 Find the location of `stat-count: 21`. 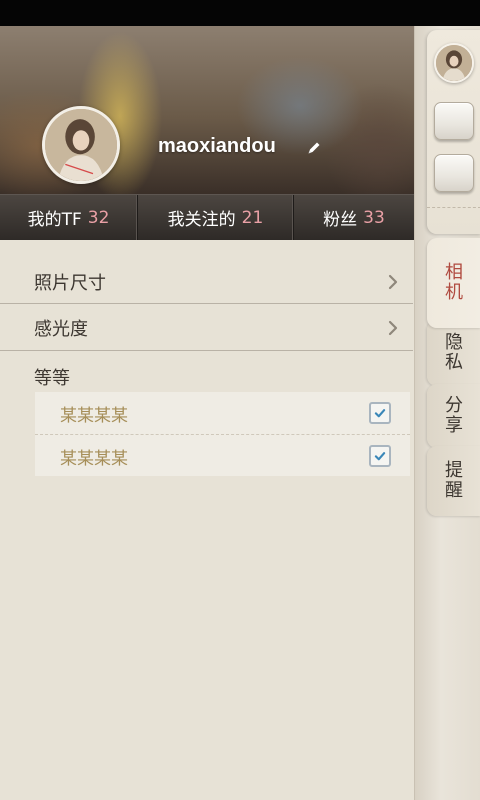

stat-count: 21 is located at coordinates (252, 217).